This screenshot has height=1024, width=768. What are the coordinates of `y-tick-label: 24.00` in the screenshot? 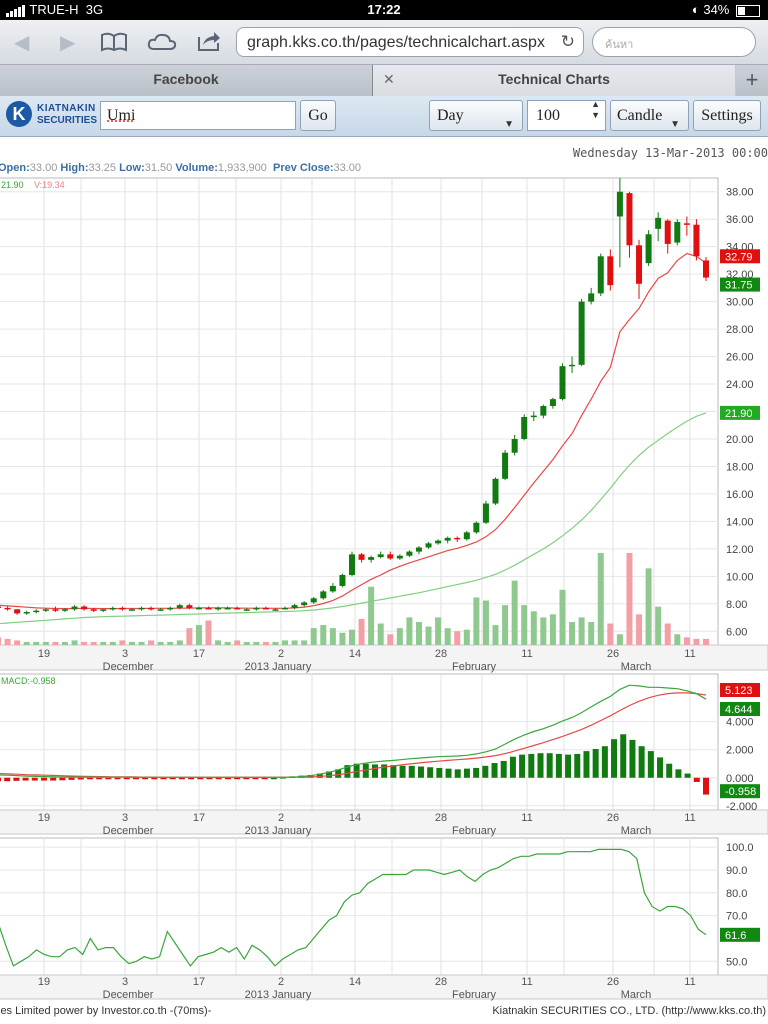 It's located at (740, 385).